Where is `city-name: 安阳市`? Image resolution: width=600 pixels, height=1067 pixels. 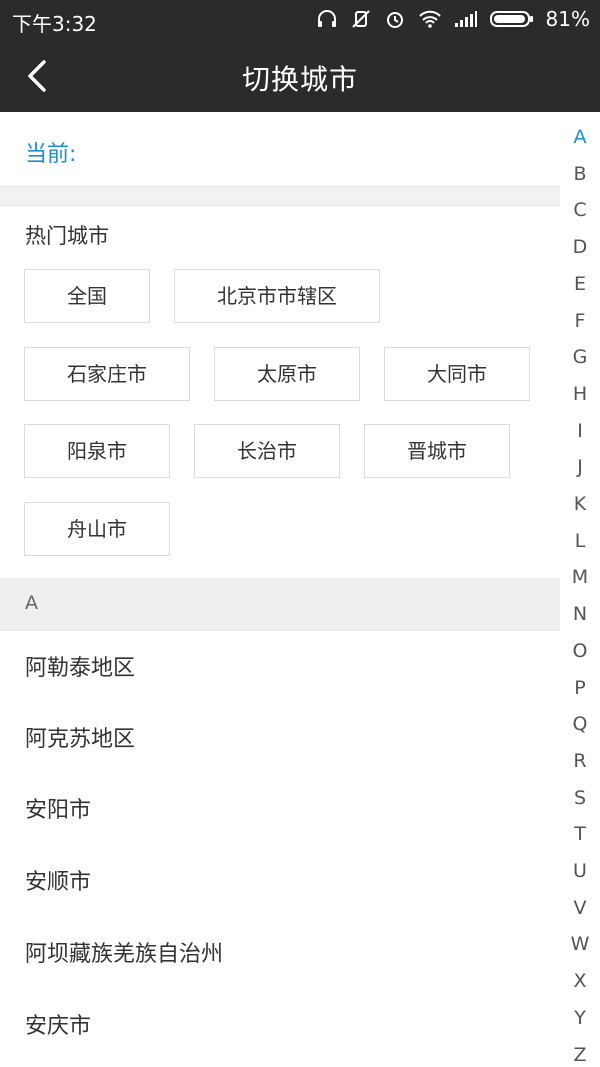 city-name: 安阳市 is located at coordinates (58, 810).